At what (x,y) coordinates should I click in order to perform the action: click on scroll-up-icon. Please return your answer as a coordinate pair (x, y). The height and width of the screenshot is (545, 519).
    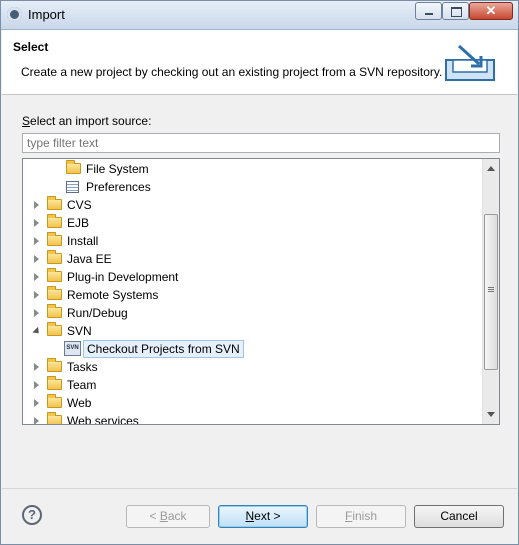
    Looking at the image, I should click on (491, 168).